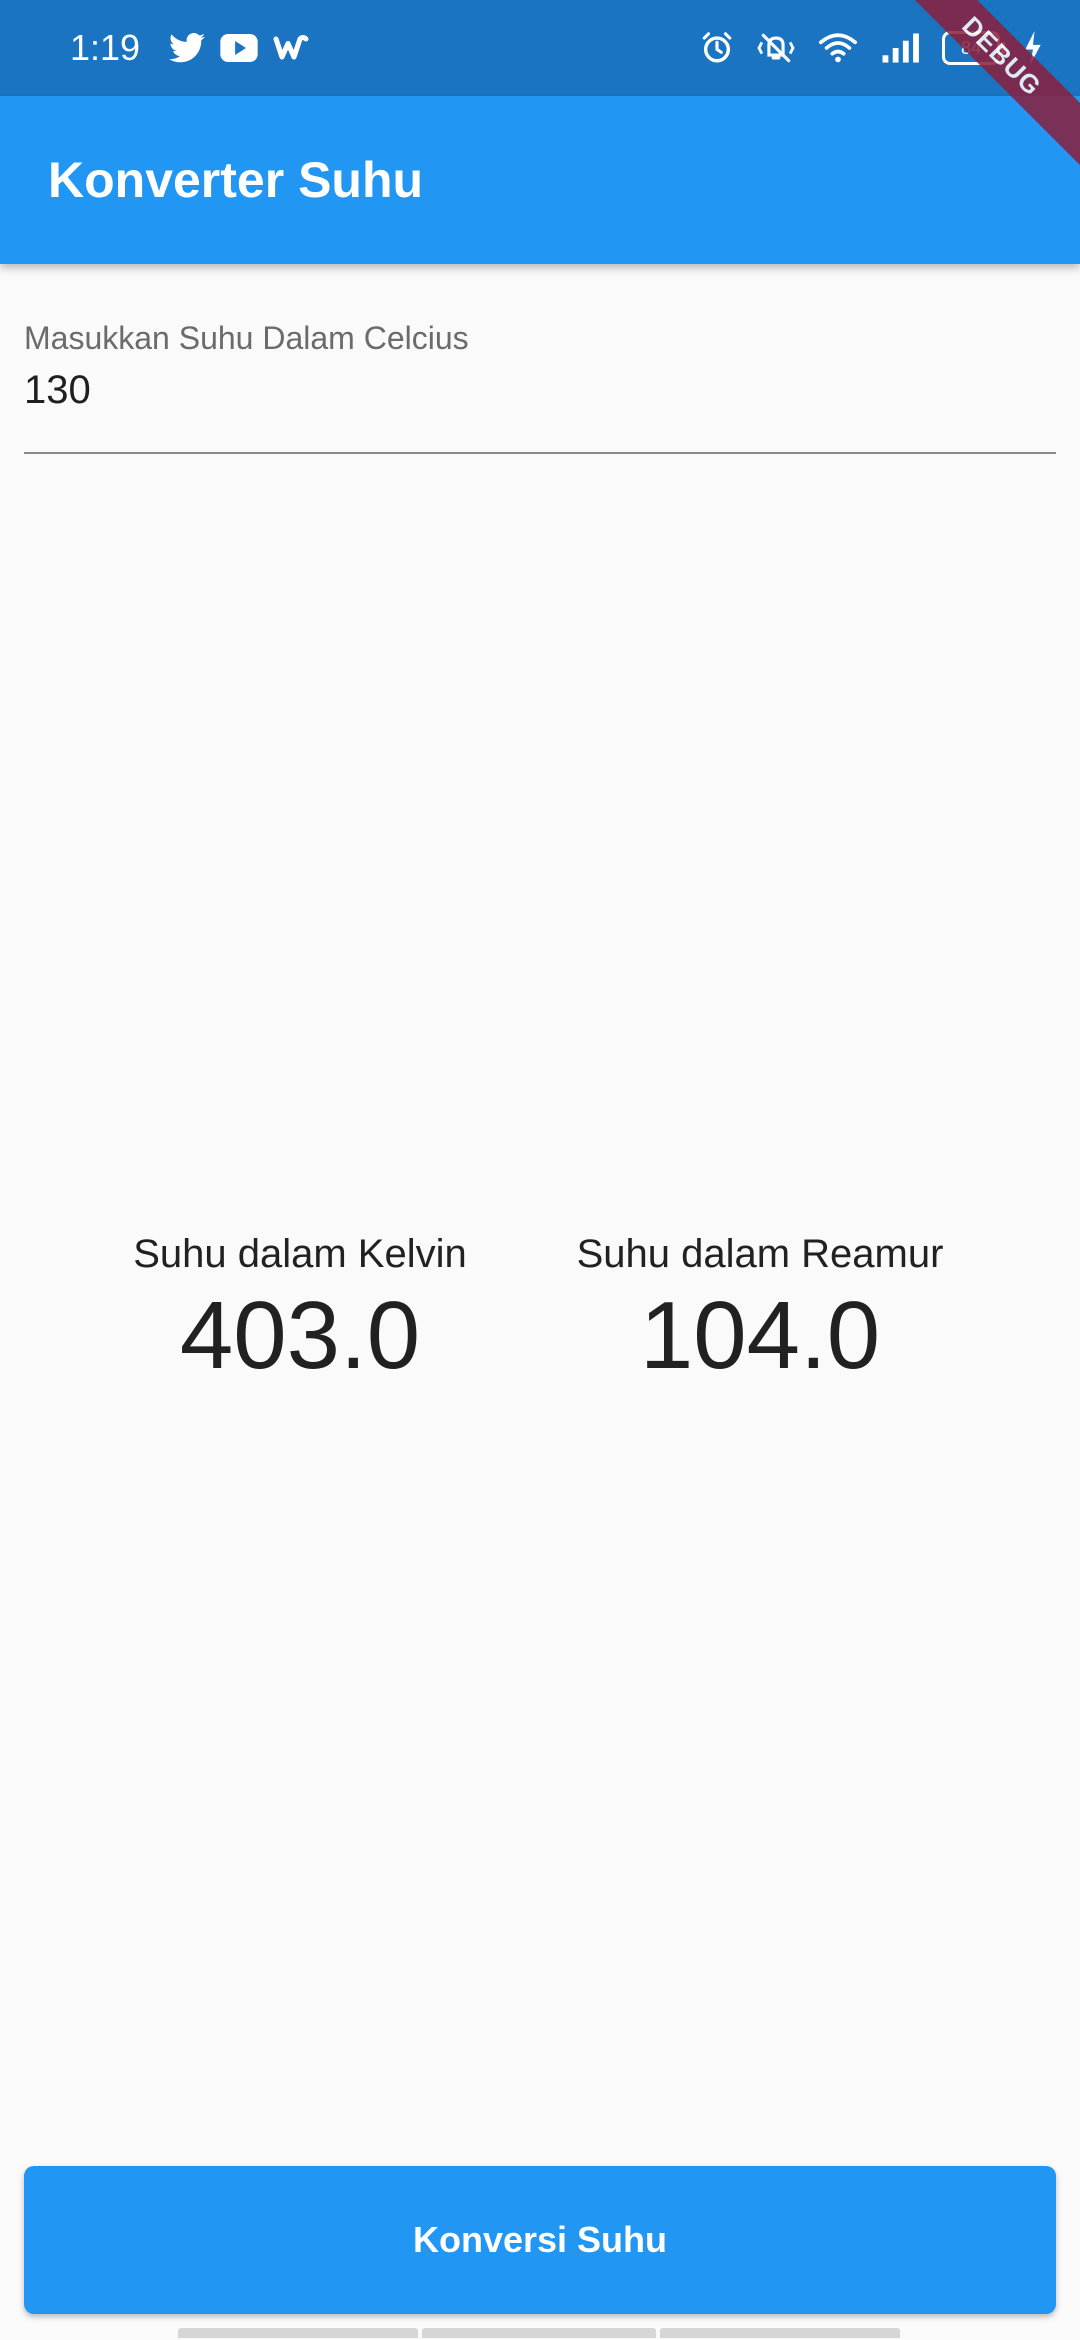 This screenshot has width=1080, height=2340. Describe the element at coordinates (300, 1254) in the screenshot. I see `kelvin-label: Suhu dalam Kelvin` at that location.